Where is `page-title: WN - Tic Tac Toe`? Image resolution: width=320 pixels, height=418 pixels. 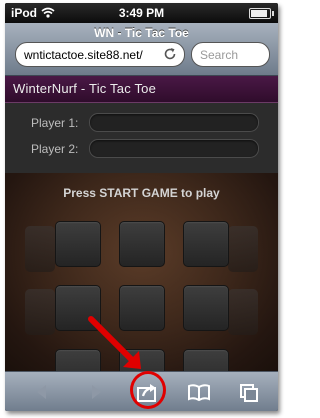 page-title: WN - Tic Tac Toe is located at coordinates (141, 33).